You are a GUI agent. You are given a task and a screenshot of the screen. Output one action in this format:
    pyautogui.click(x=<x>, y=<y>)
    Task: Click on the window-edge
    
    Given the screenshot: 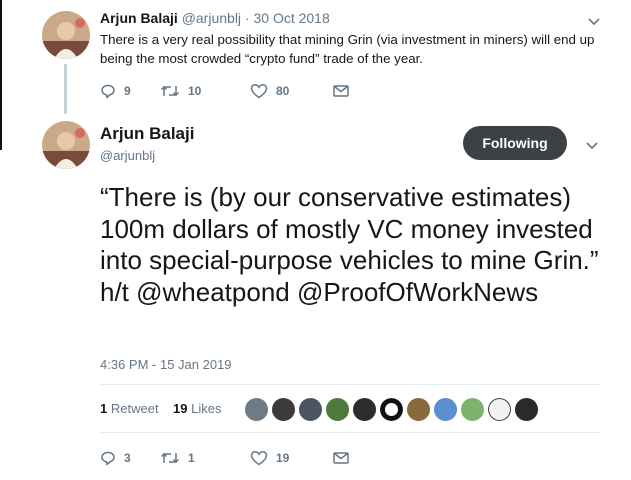 What is the action you would take?
    pyautogui.click(x=1, y=75)
    